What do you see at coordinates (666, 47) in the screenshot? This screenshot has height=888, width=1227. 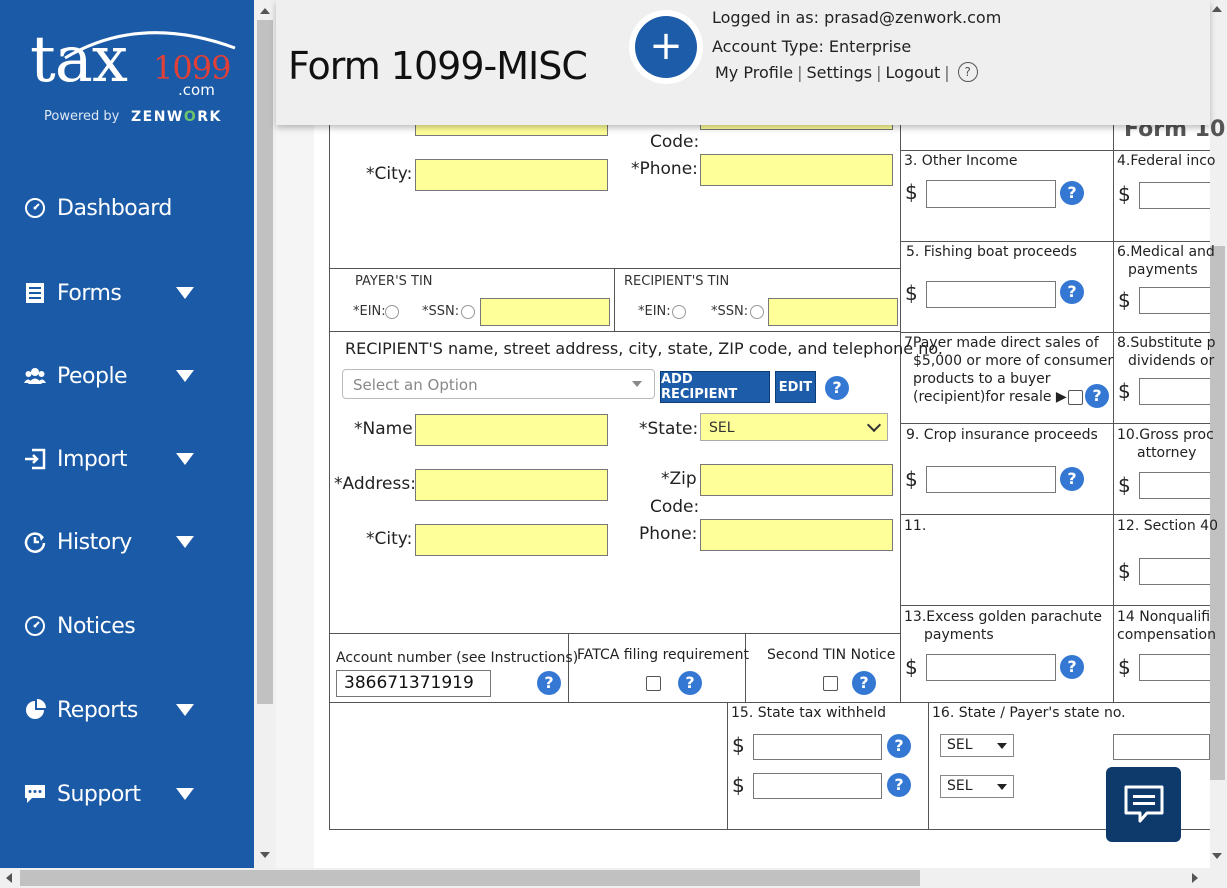 I see `add-form-button: +` at bounding box center [666, 47].